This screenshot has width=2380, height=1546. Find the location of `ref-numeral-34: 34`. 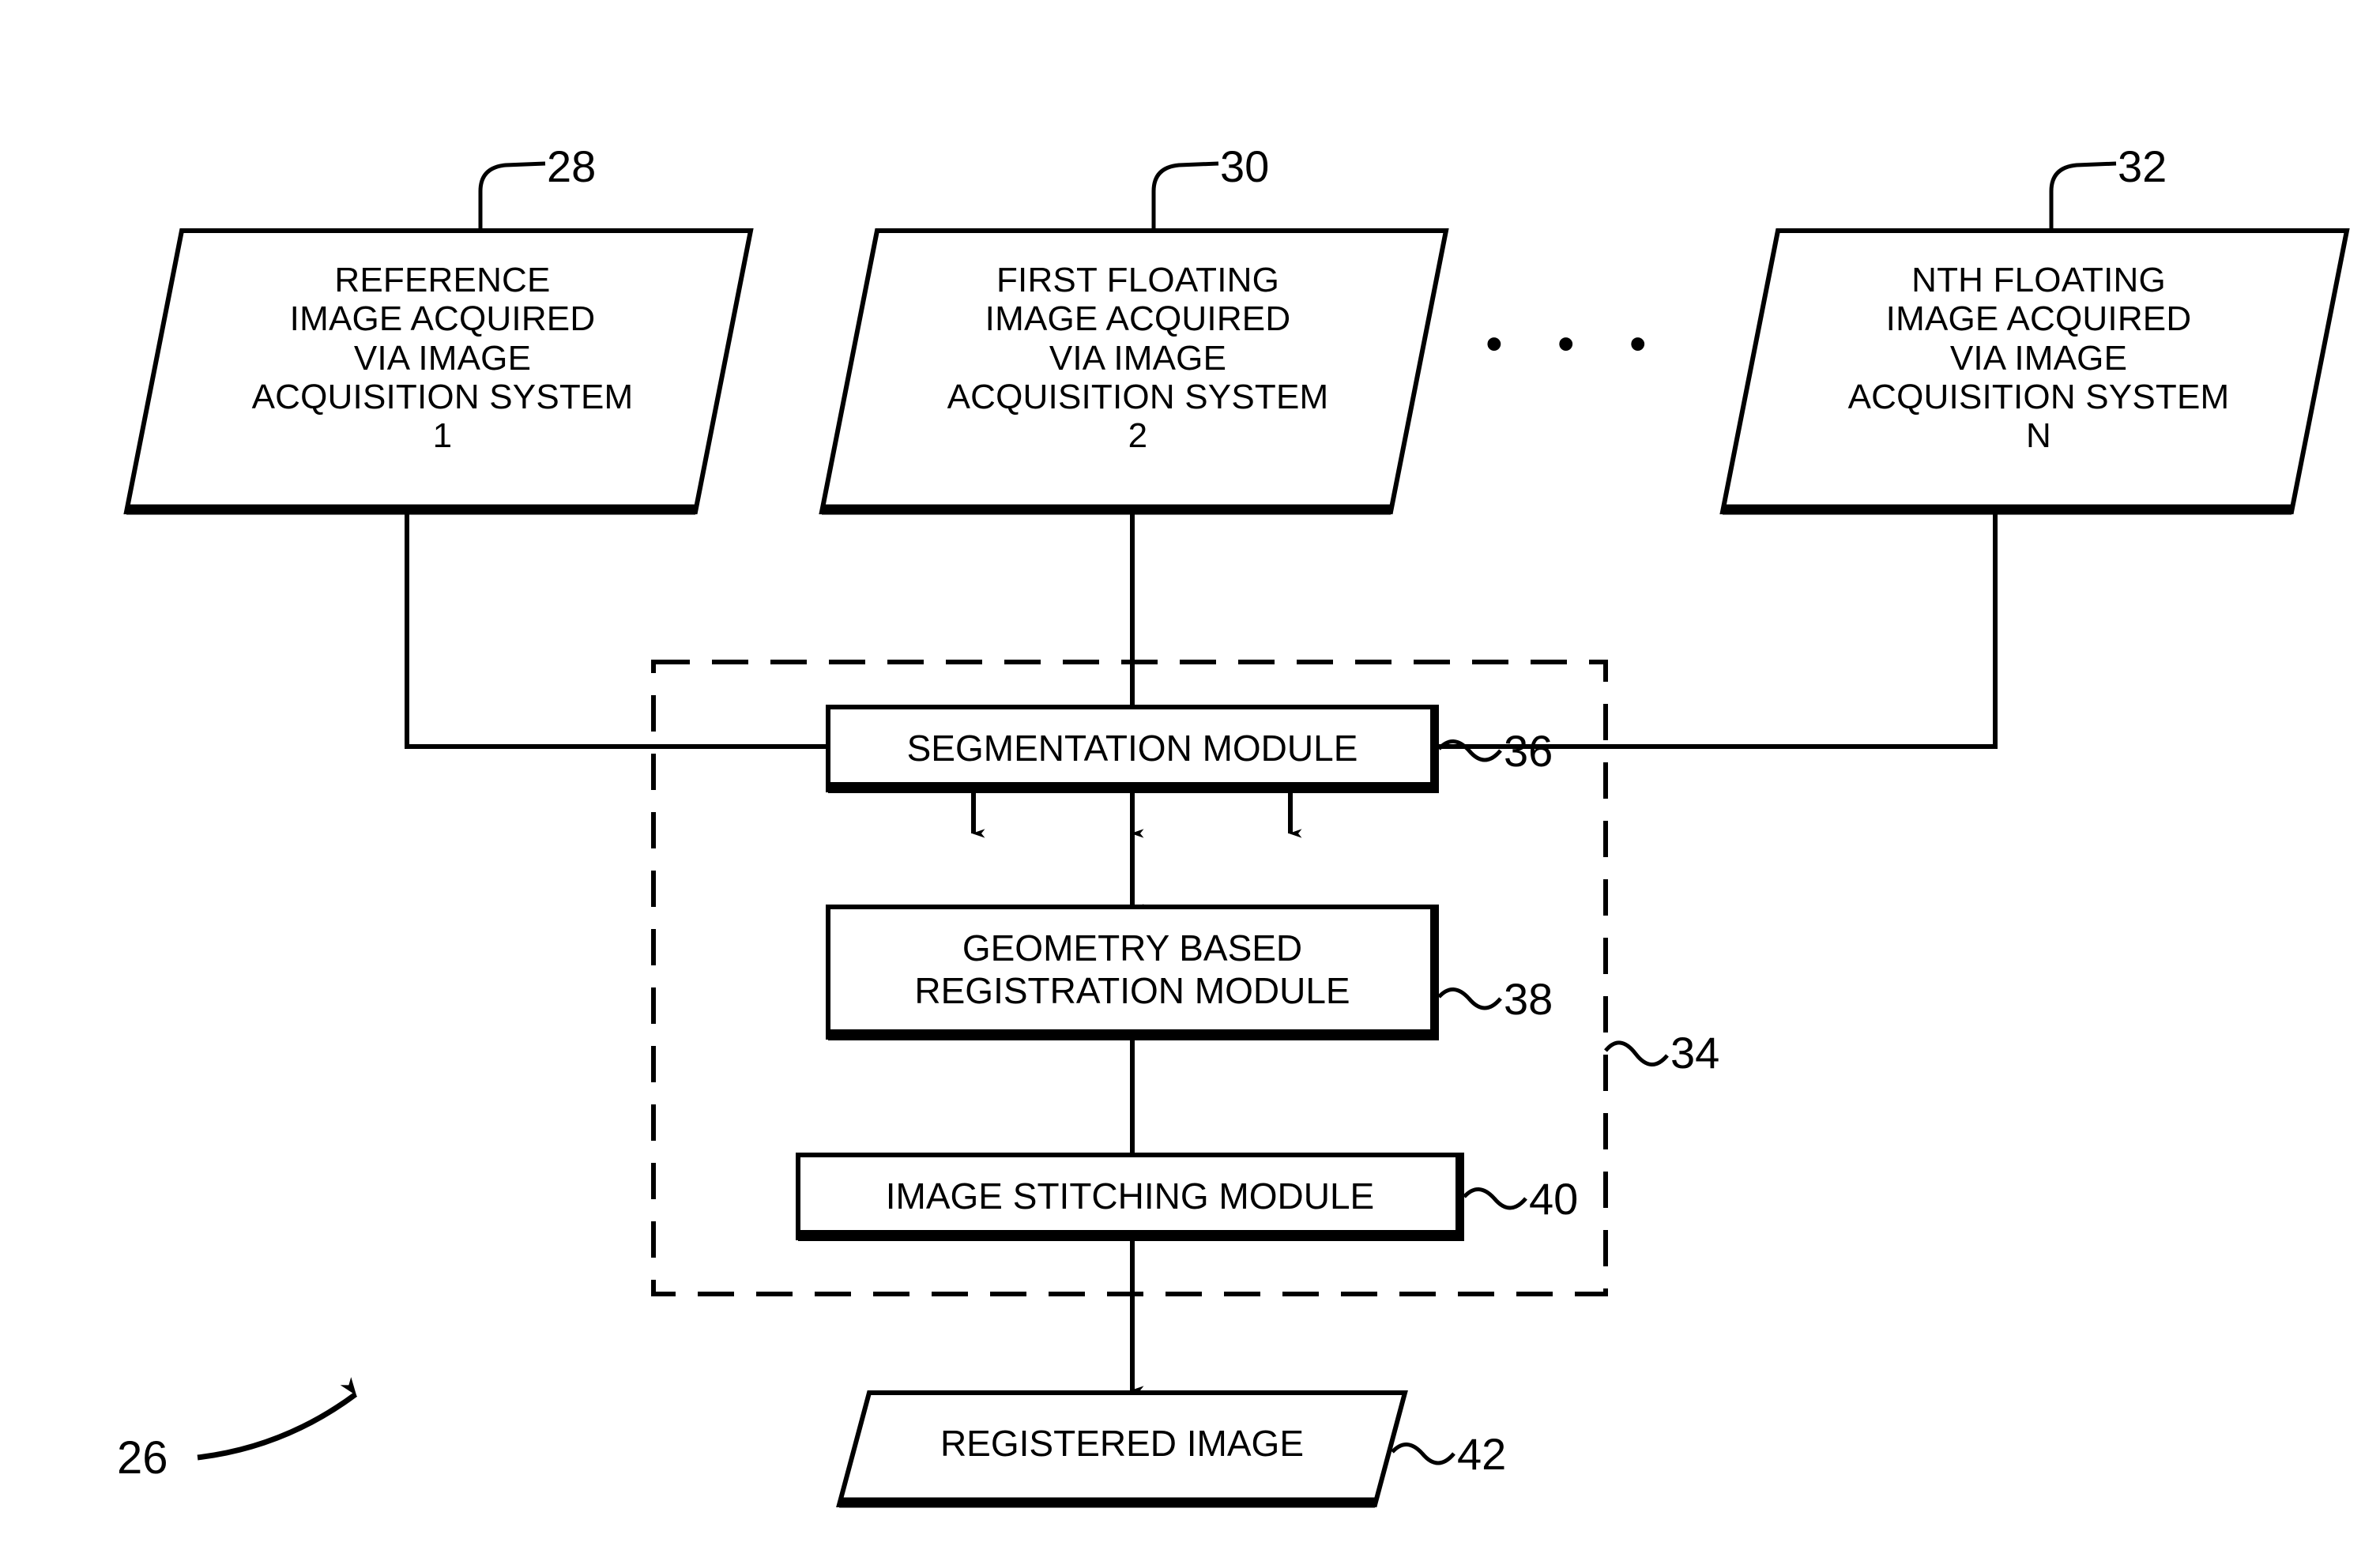

ref-numeral-34: 34 is located at coordinates (1695, 1053).